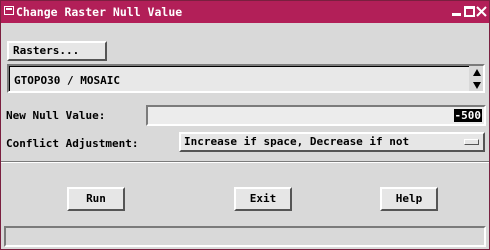  Describe the element at coordinates (409, 199) in the screenshot. I see `help-button: Help` at that location.